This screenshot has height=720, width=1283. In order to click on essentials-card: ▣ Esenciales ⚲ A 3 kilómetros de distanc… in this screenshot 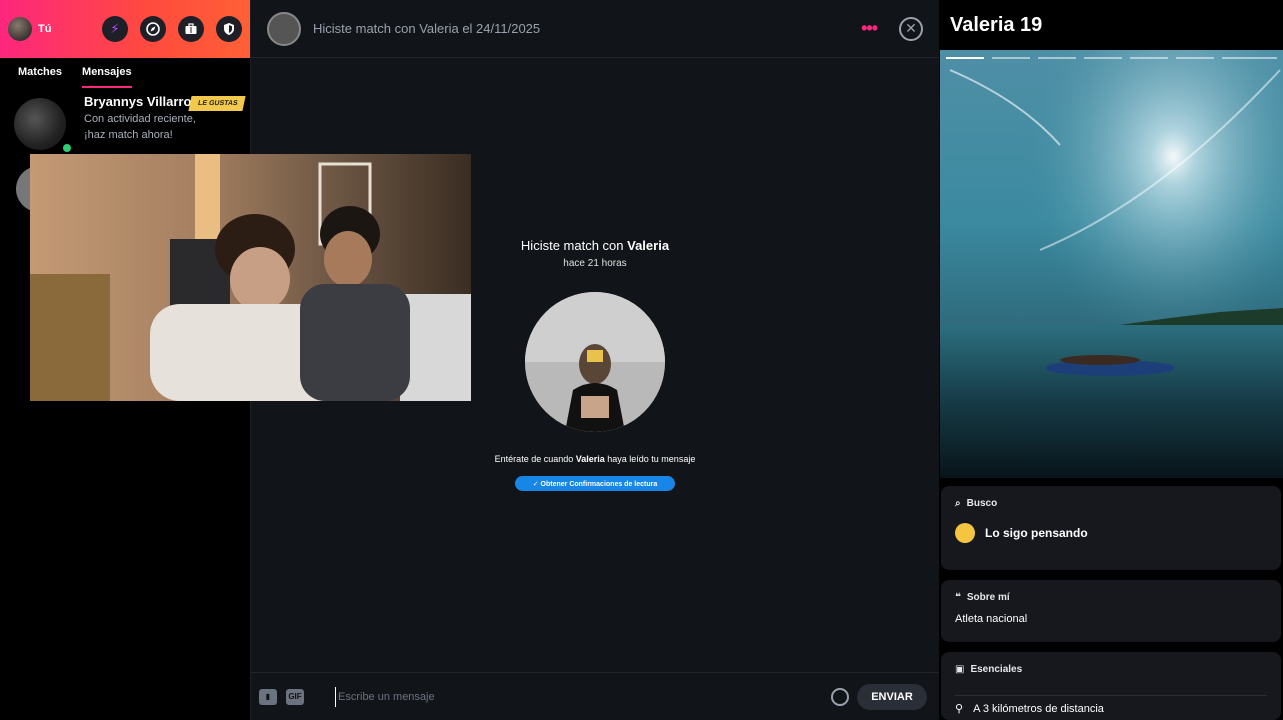, I will do `click(1111, 686)`.